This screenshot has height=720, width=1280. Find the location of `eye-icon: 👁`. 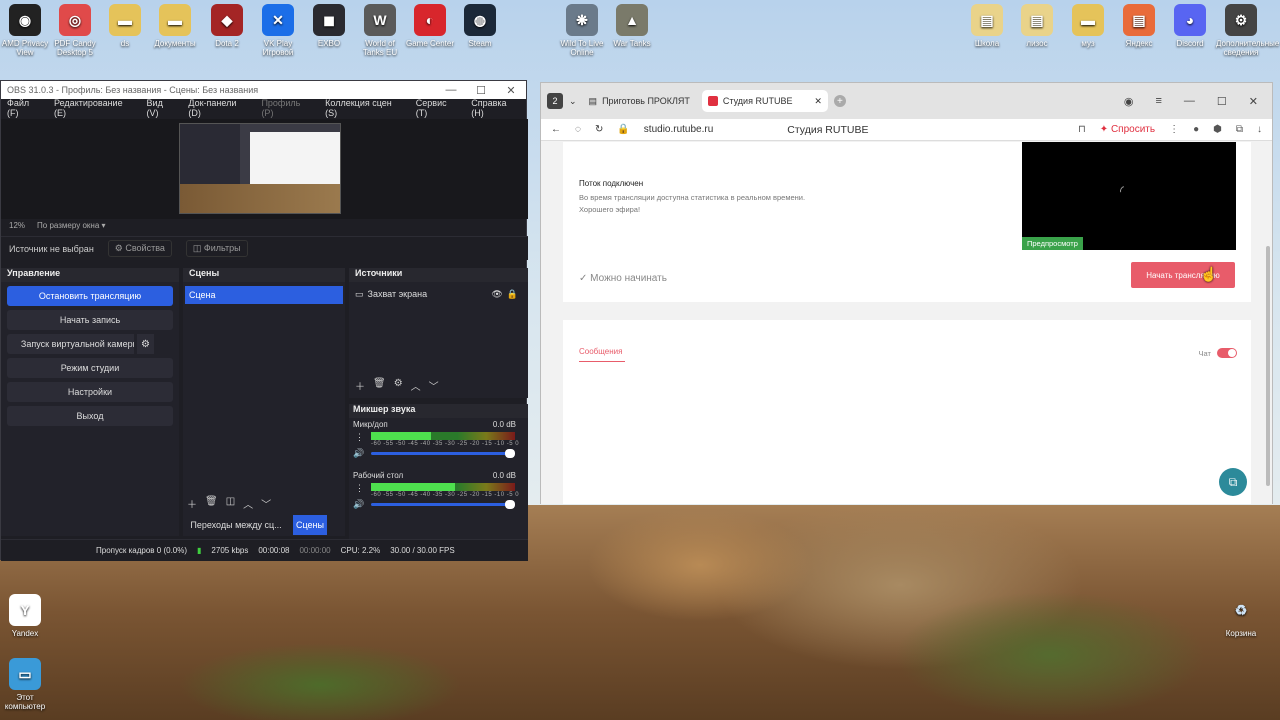

eye-icon: 👁 is located at coordinates (496, 294).